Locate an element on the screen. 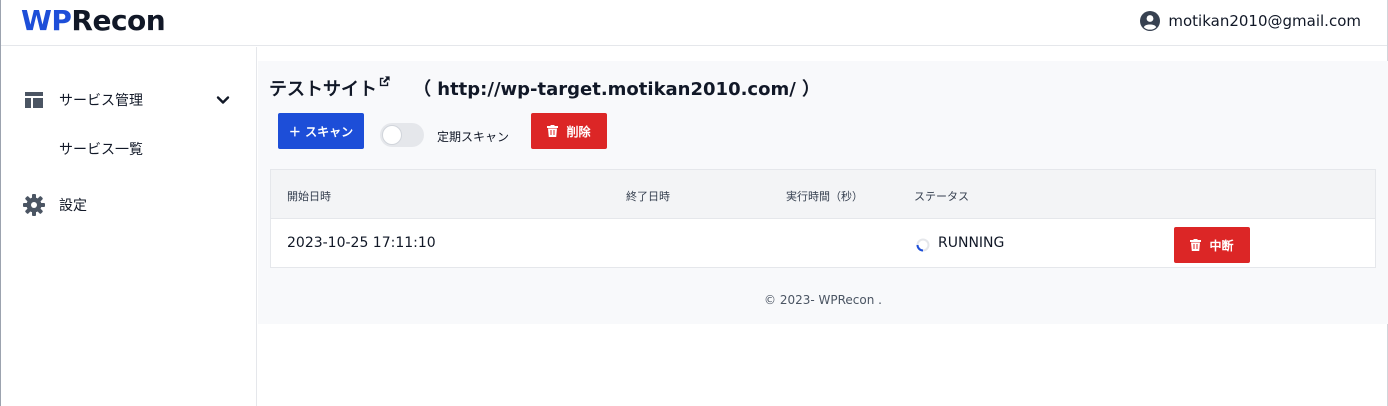 The width and height of the screenshot is (1388, 406). cell-status: RUNNING is located at coordinates (971, 243).